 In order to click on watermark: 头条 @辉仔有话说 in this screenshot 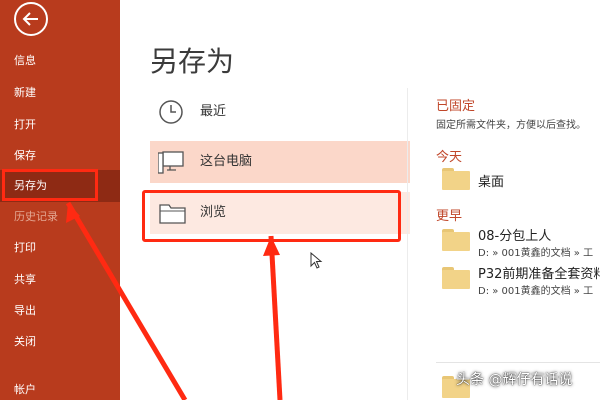, I will do `click(514, 380)`.